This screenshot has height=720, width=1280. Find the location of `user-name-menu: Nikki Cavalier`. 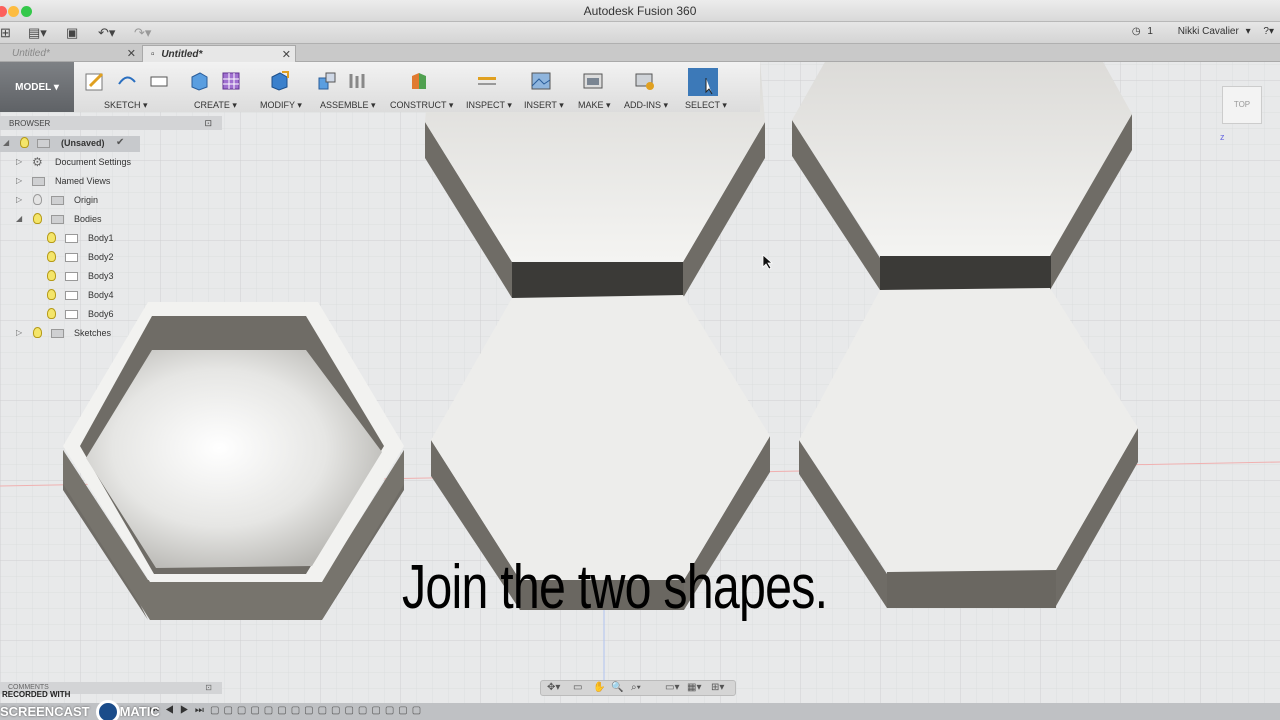

user-name-menu: Nikki Cavalier is located at coordinates (1208, 31).